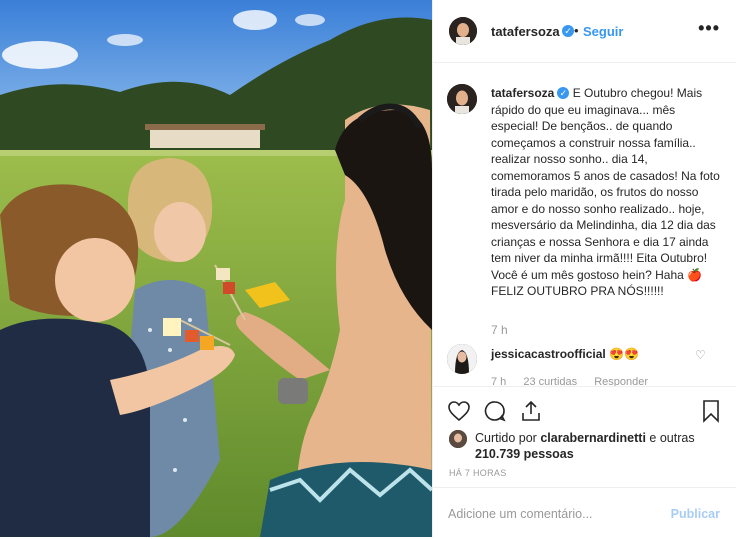 The image size is (736, 539). I want to click on more-options-icon: •••, so click(709, 28).